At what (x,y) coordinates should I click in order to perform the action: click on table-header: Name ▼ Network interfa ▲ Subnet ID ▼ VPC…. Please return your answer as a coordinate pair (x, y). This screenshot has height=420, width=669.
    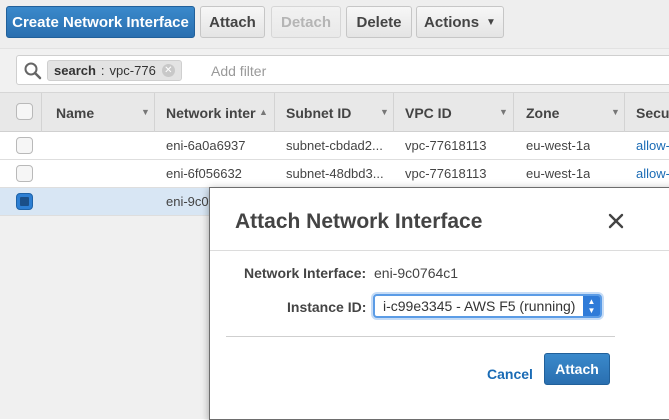
    Looking at the image, I should click on (334, 112).